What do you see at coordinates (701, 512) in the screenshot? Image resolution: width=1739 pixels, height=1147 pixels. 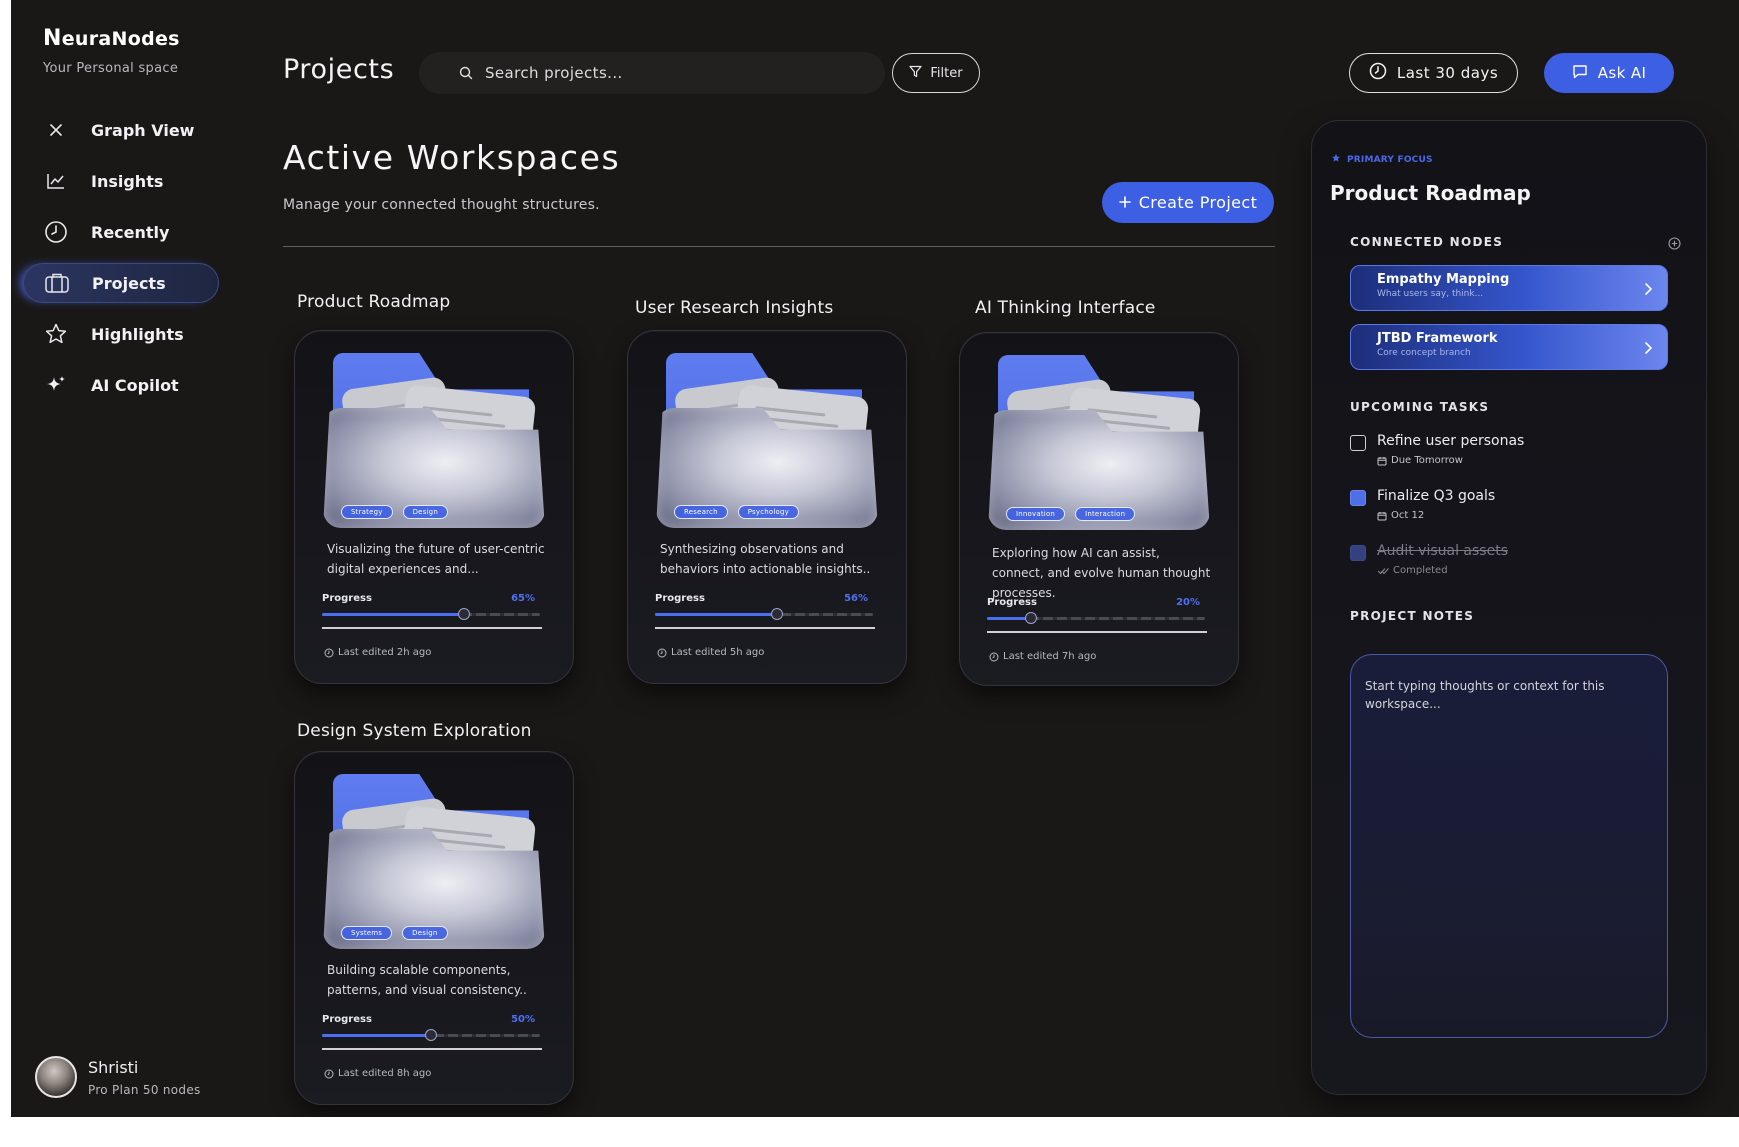 I see `tag-chip: Research` at bounding box center [701, 512].